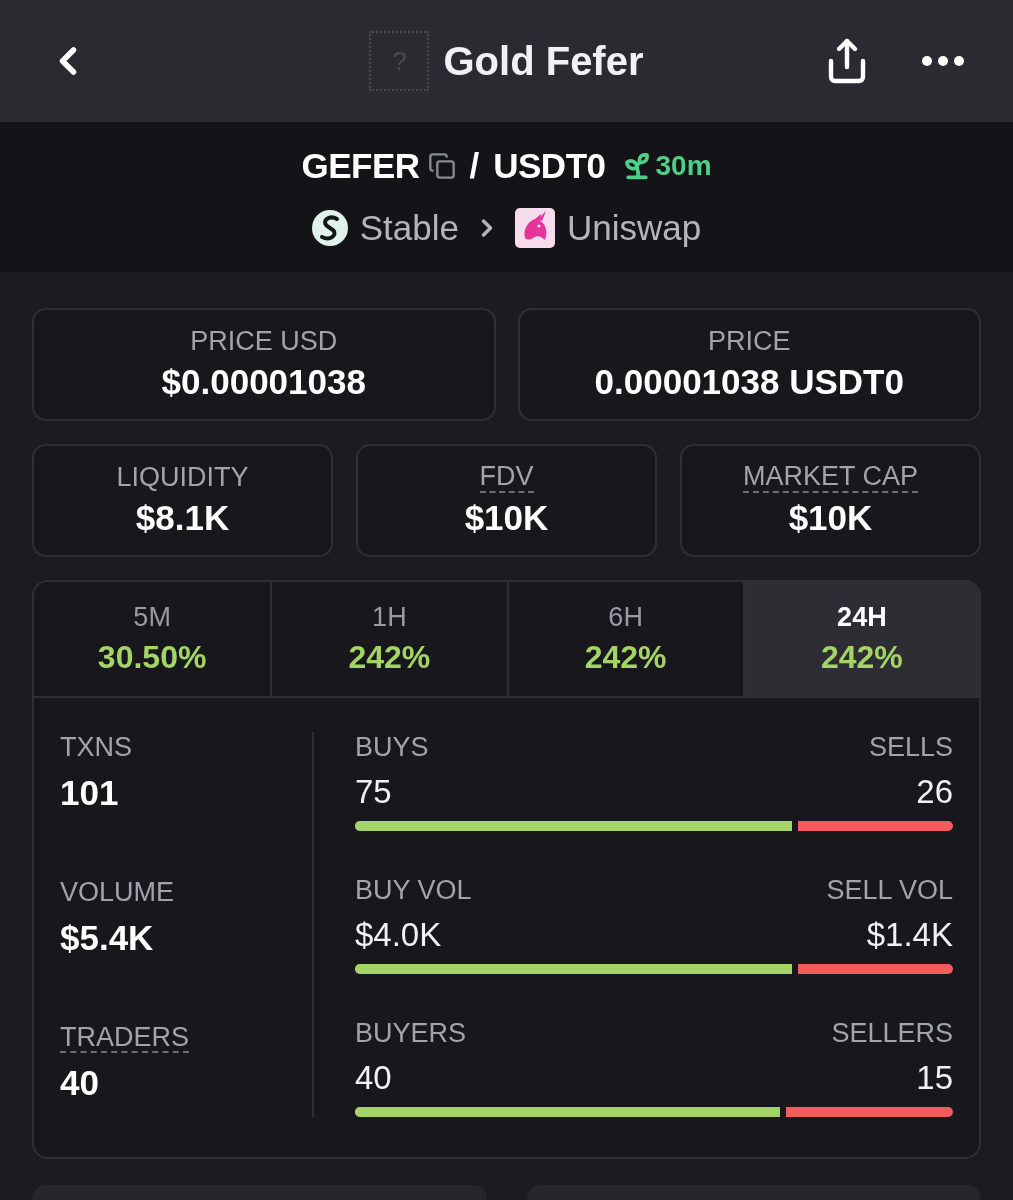  I want to click on stat-value: 40, so click(79, 1083).